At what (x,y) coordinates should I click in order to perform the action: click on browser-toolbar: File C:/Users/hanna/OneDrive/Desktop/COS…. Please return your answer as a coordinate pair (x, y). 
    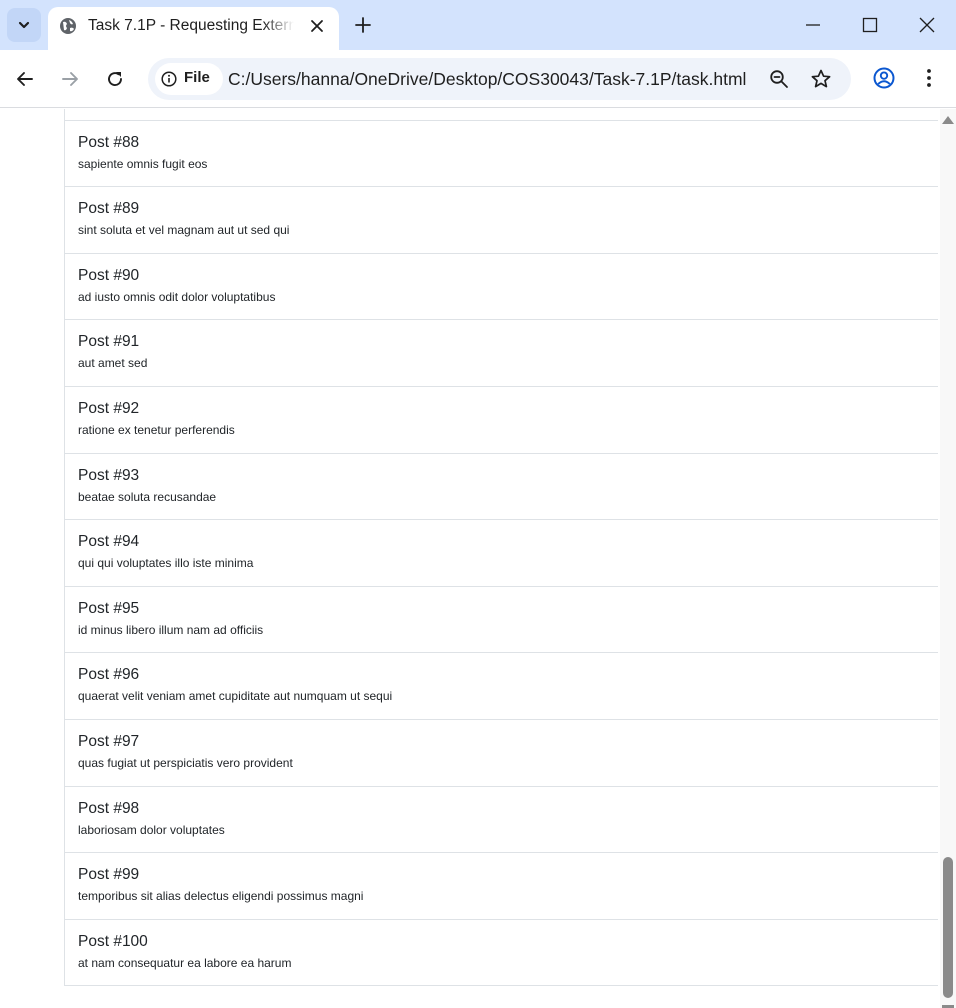
    Looking at the image, I should click on (478, 79).